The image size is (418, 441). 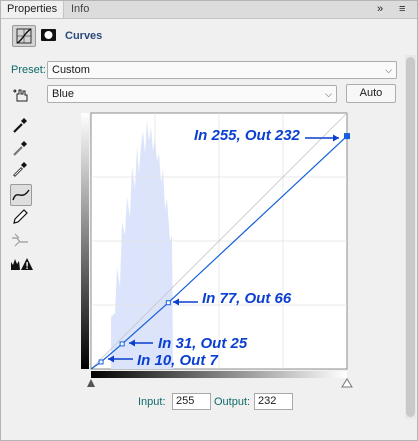 What do you see at coordinates (219, 374) in the screenshot?
I see `input-gradient-bar` at bounding box center [219, 374].